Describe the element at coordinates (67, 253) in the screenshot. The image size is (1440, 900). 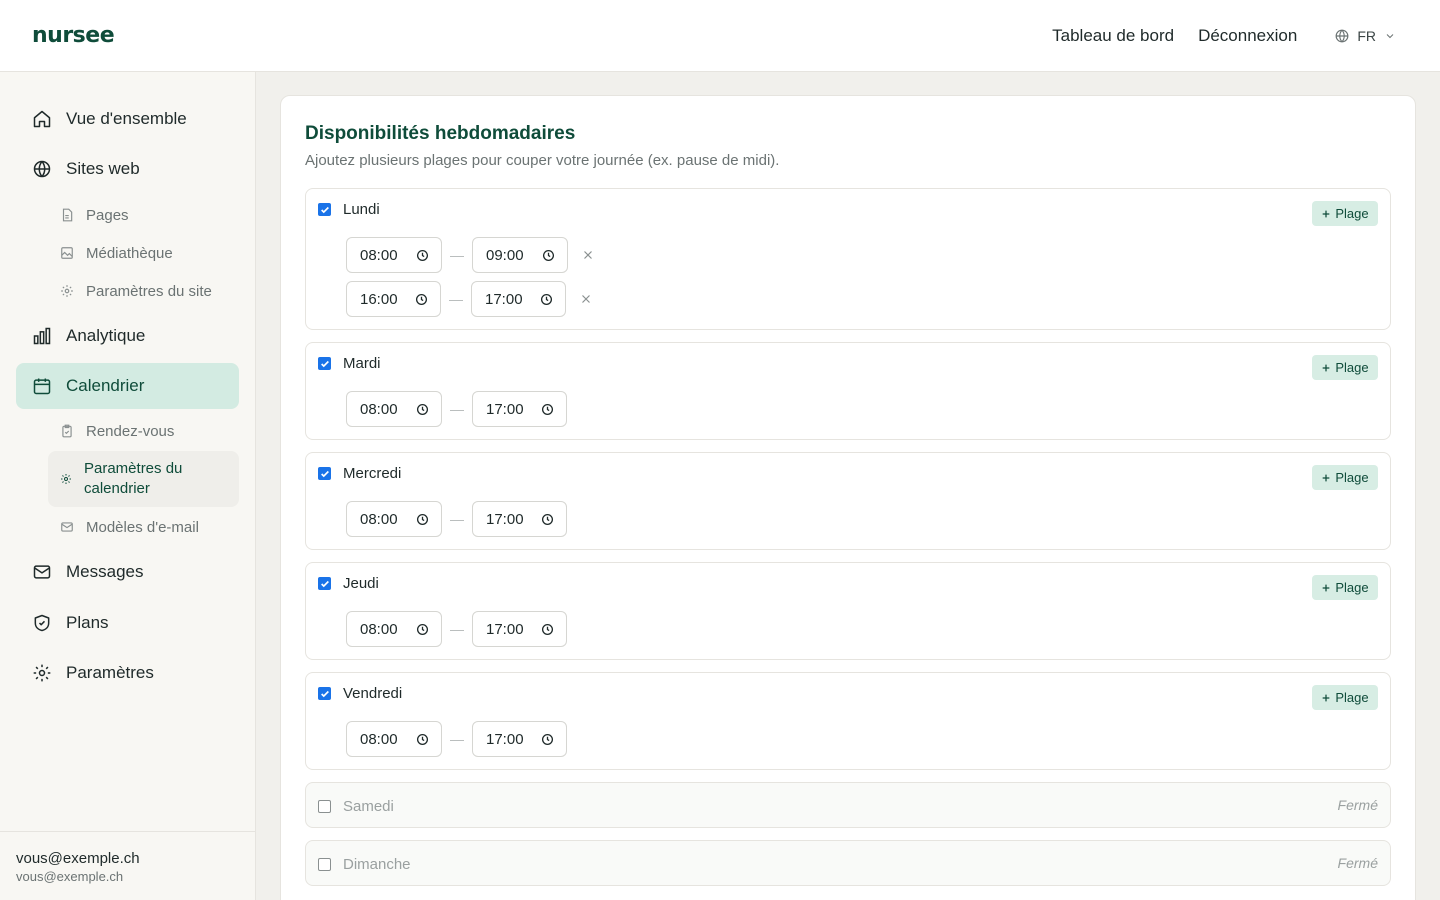
I see `image-icon` at that location.